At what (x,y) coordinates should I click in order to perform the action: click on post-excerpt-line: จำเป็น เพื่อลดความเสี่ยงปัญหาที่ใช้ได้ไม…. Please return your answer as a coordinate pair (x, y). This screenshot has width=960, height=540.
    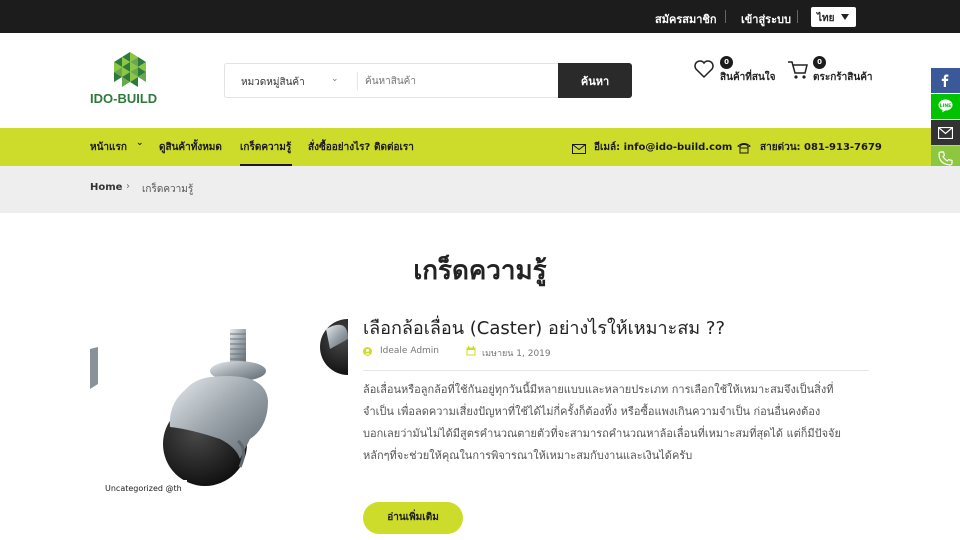
    Looking at the image, I should click on (592, 411).